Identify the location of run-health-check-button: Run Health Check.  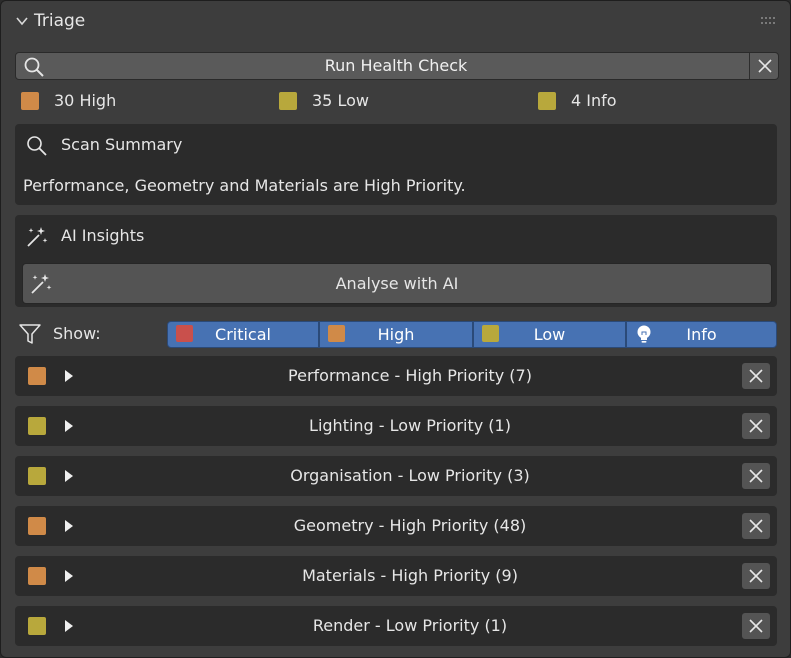
(397, 66).